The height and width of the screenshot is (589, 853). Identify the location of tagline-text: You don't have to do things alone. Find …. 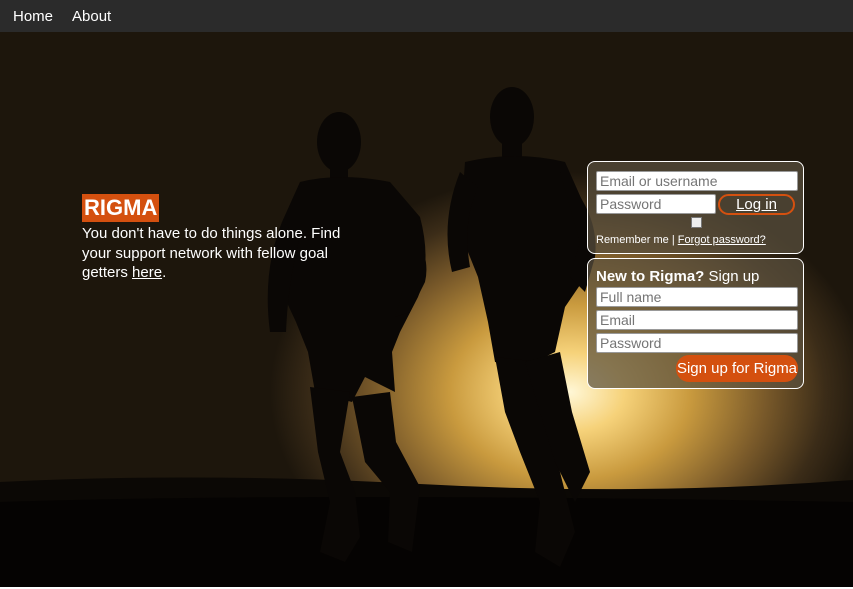
(211, 253).